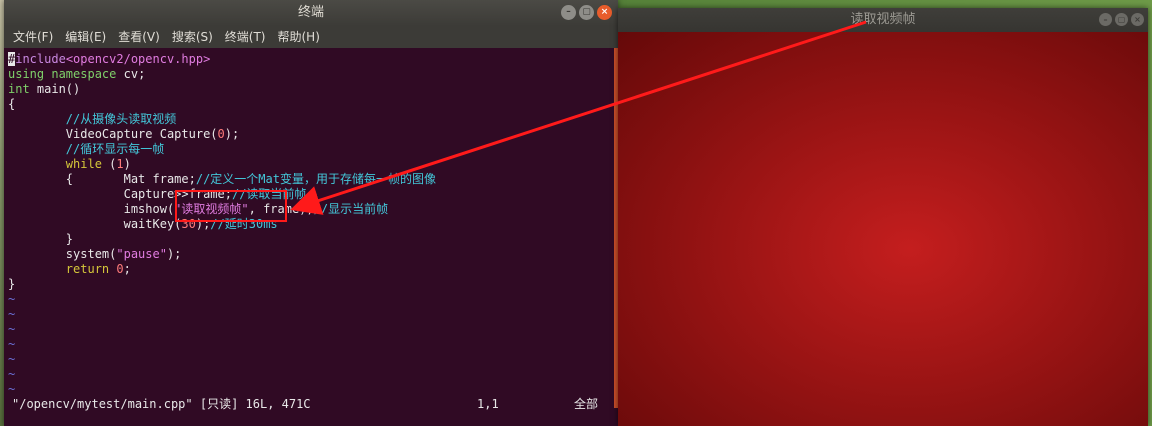 The height and width of the screenshot is (426, 1152). Describe the element at coordinates (33, 37) in the screenshot. I see `menu-file: 文件(F)` at that location.